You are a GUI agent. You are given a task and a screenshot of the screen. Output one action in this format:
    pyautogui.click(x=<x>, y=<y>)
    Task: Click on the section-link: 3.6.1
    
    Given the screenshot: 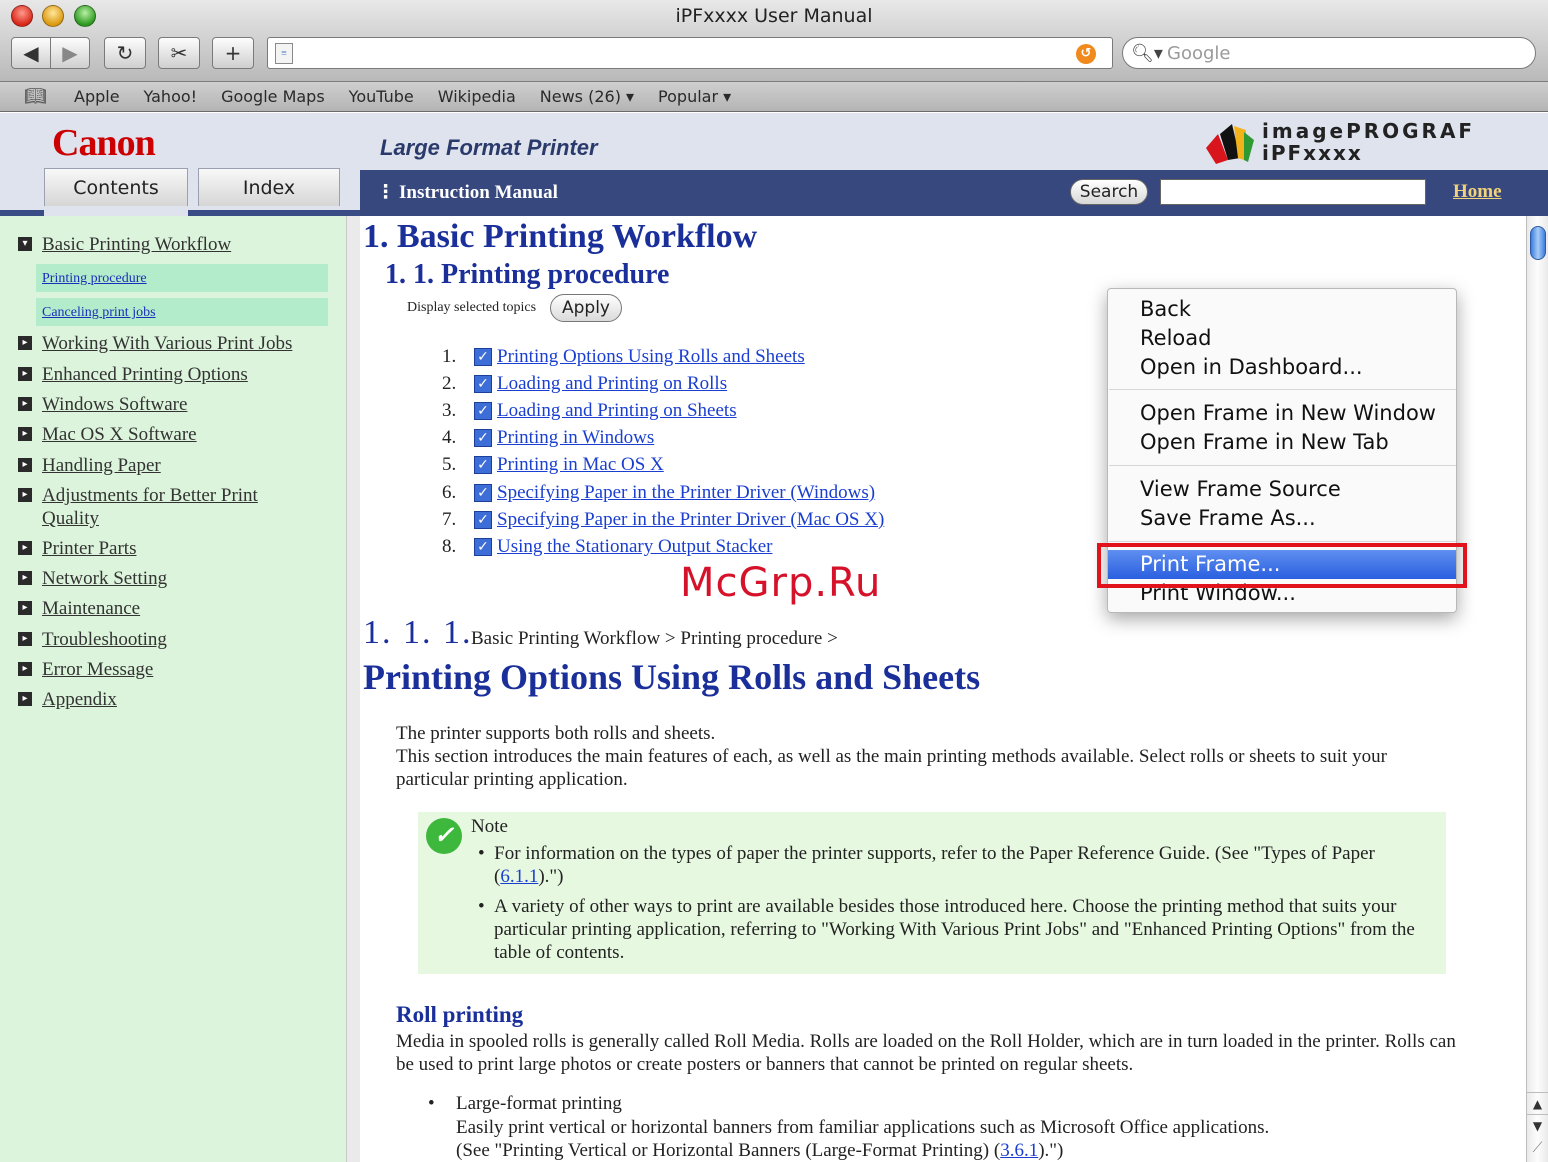 What is the action you would take?
    pyautogui.click(x=1019, y=1150)
    